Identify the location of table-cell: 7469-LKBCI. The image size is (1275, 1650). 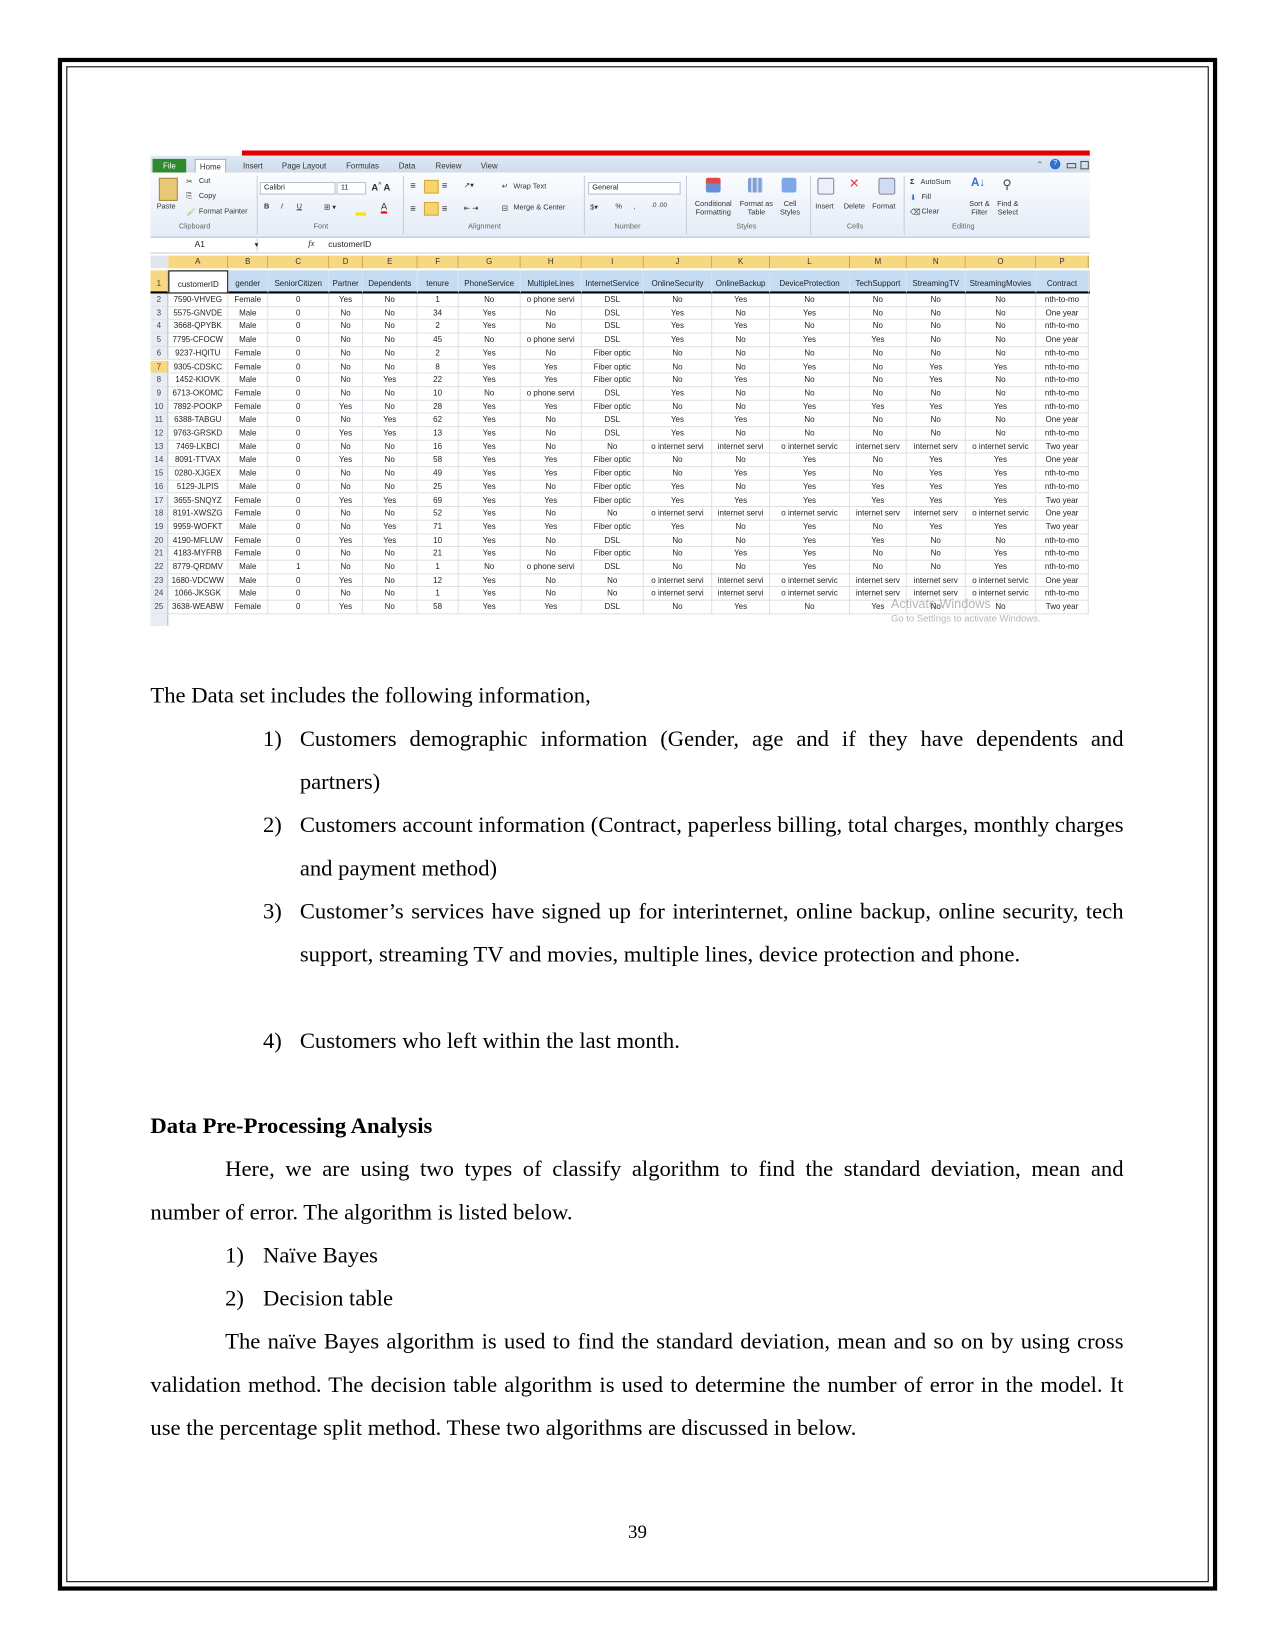
(198, 447).